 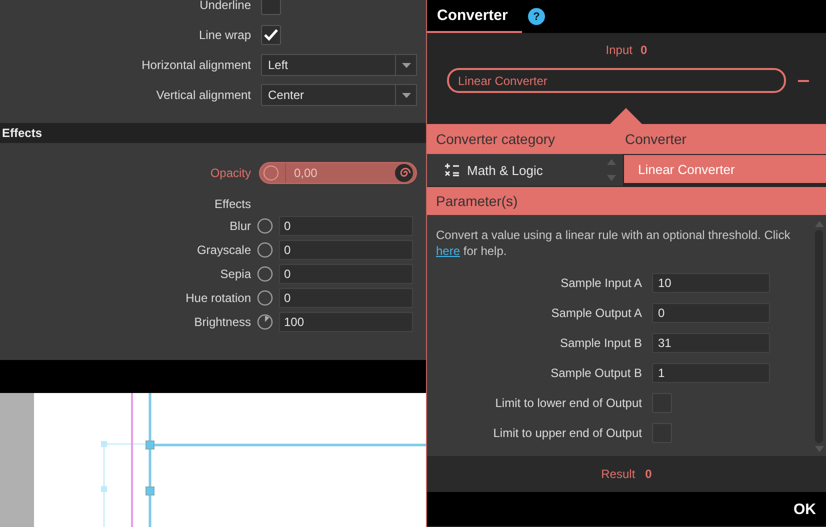 I want to click on math-operators-icon, so click(x=452, y=170).